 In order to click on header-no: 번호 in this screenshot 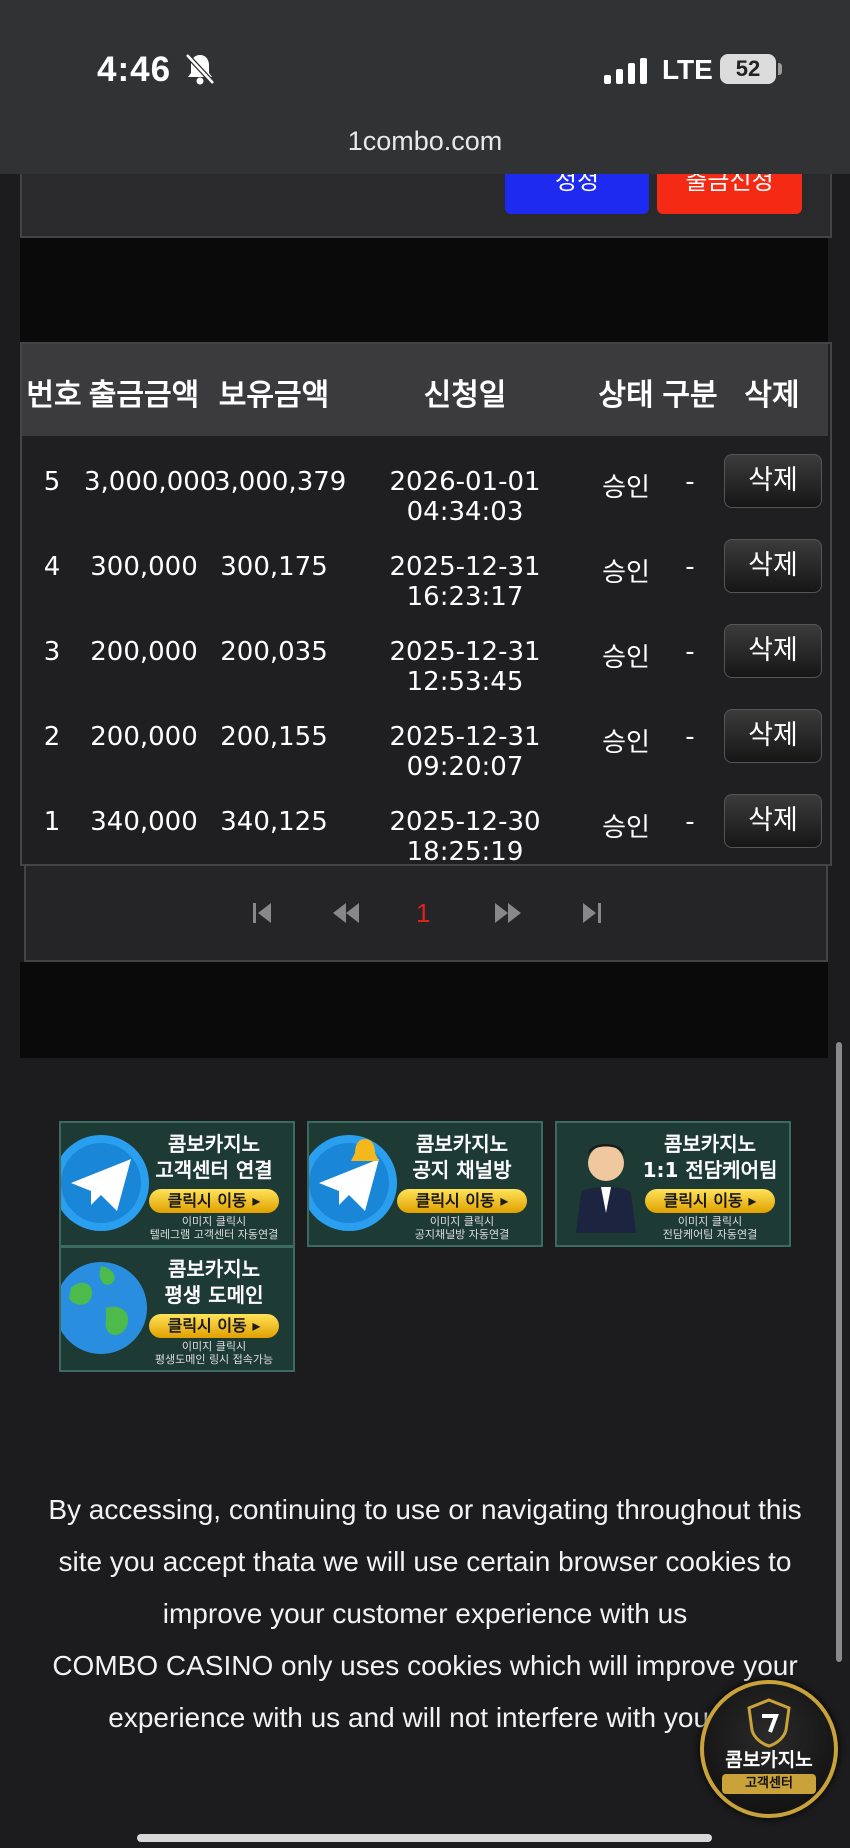, I will do `click(54, 395)`.